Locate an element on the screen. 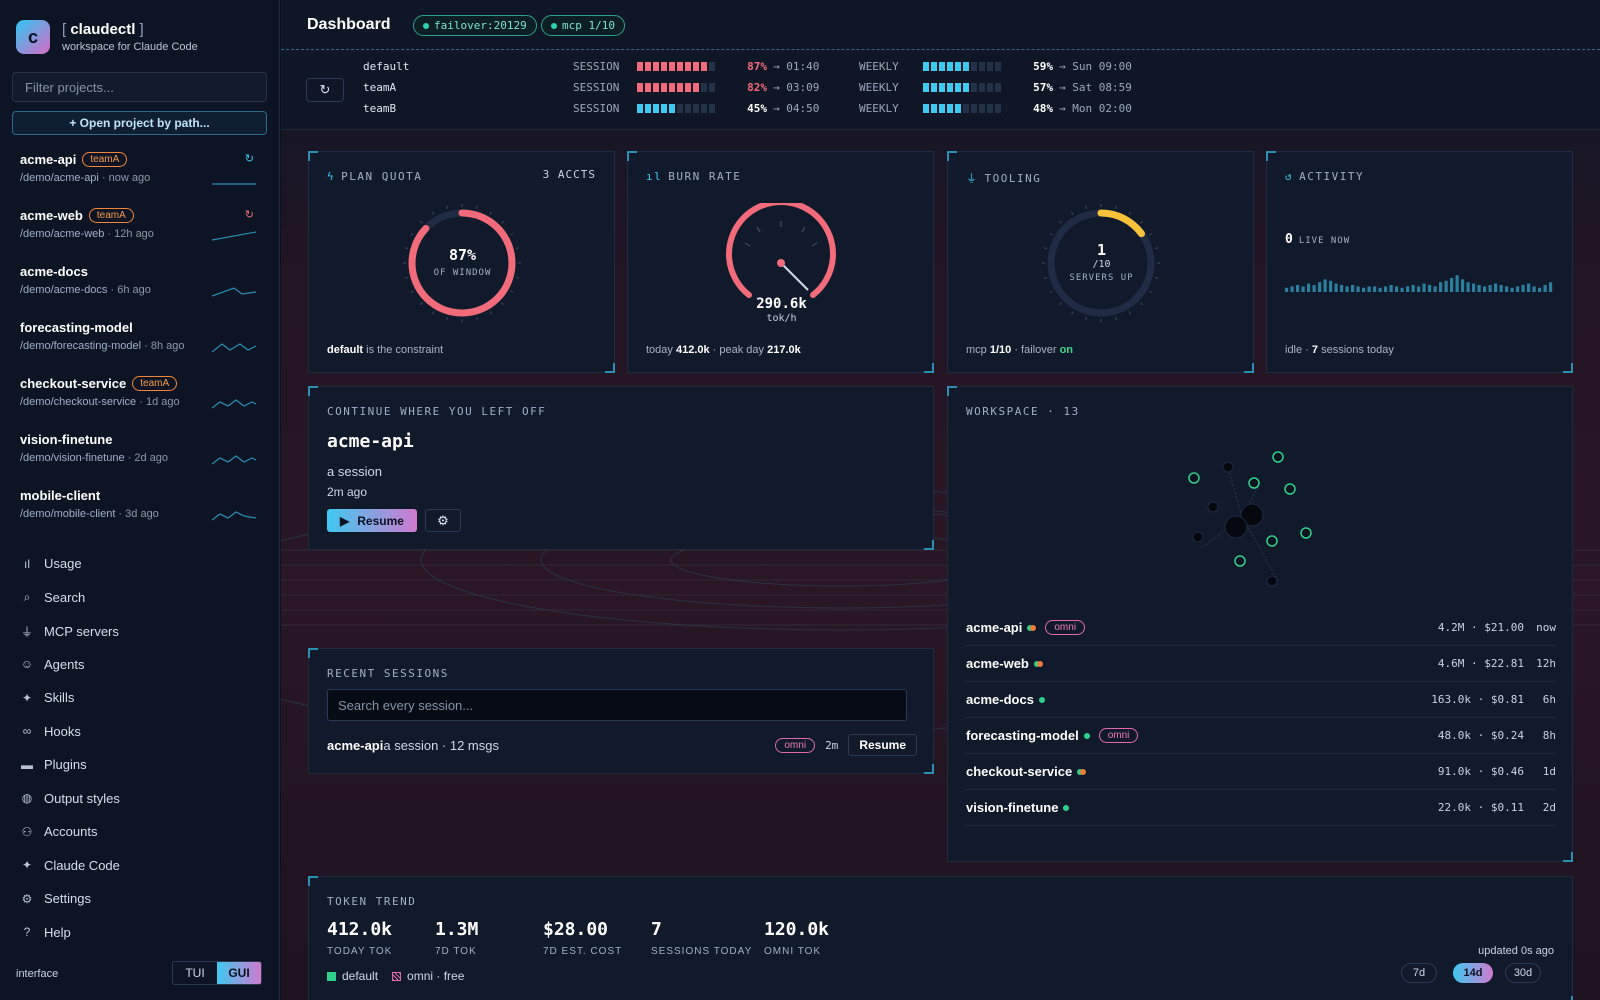  workspace-project-name: checkout-service is located at coordinates (1019, 771).